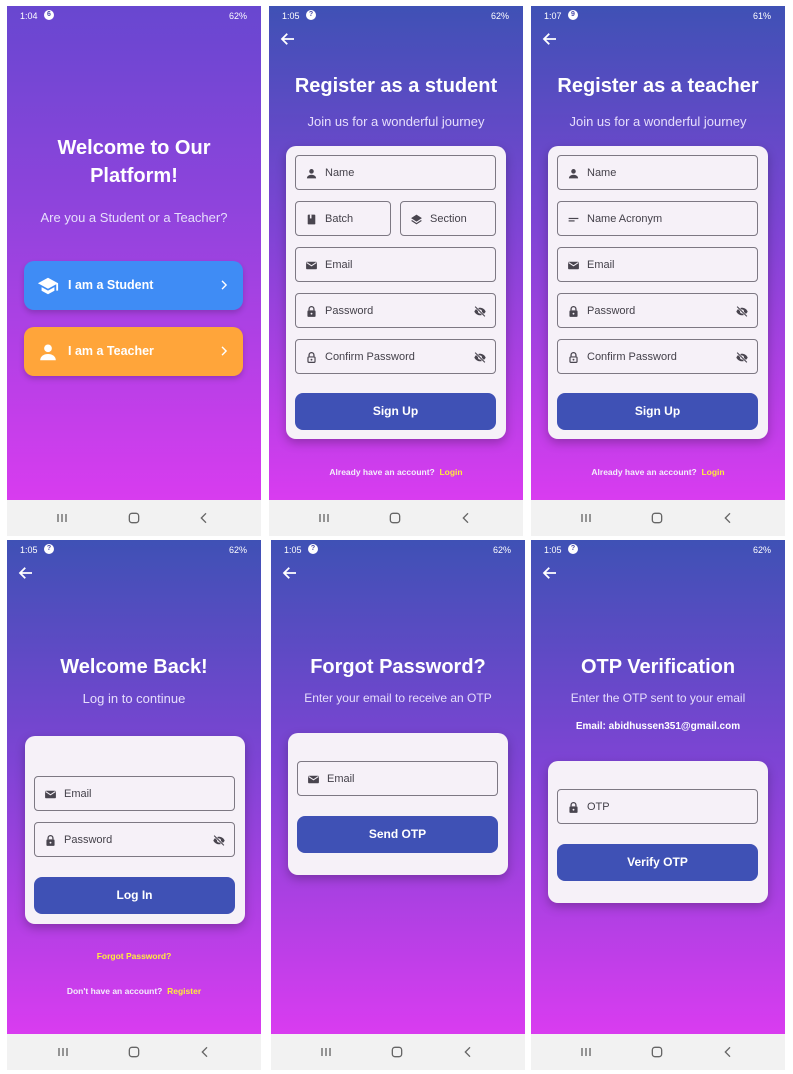 This screenshot has width=793, height=1074. I want to click on email-address: Email: abidhussen351@gmail.com, so click(658, 726).